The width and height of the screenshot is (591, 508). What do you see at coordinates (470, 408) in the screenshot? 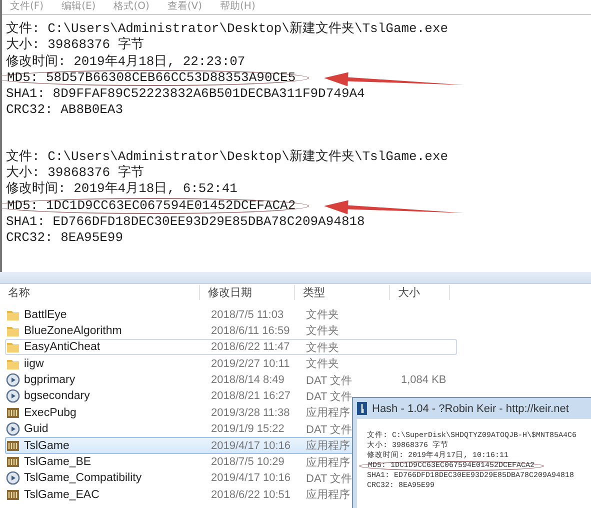
I see `window-title: Hash - 1.04 - ?Robin Keir - http://keir.net` at bounding box center [470, 408].